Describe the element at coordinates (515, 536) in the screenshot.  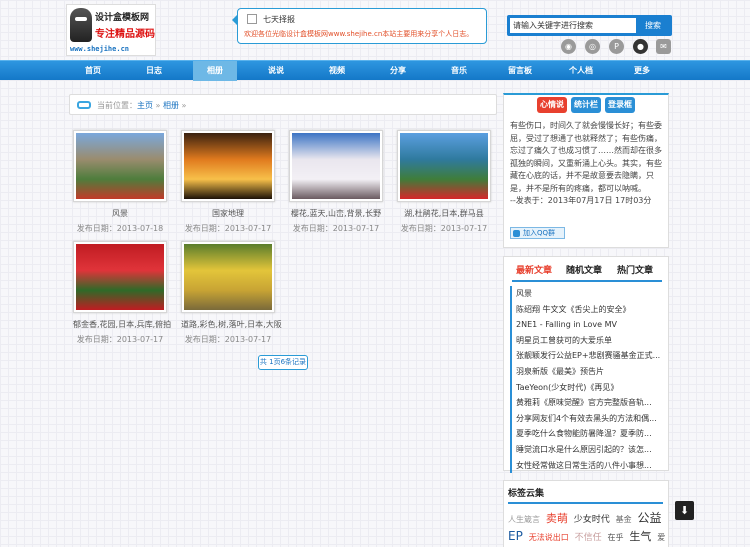
I see `tag-link: EP` at that location.